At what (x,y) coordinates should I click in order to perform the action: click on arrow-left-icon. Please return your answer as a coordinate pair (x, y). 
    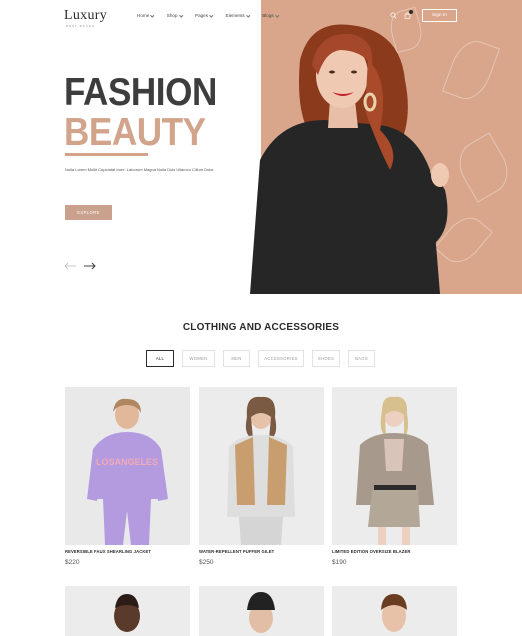
    Looking at the image, I should click on (70, 266).